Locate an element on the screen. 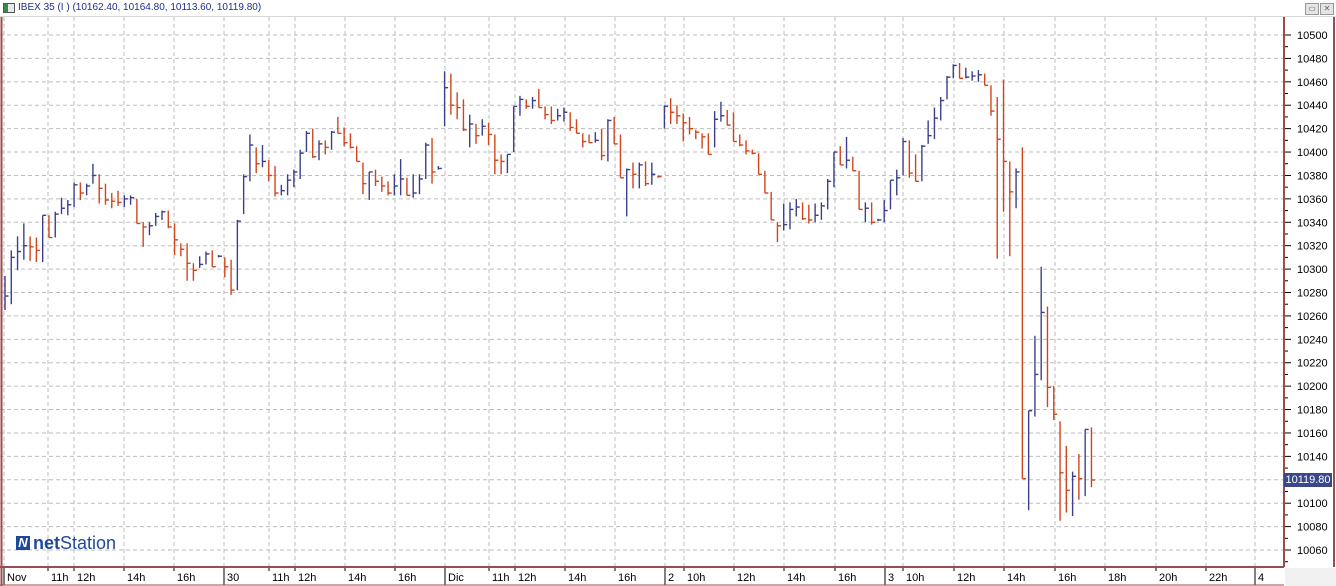 The height and width of the screenshot is (586, 1336). y-tick-label: 10440 is located at coordinates (1312, 106).